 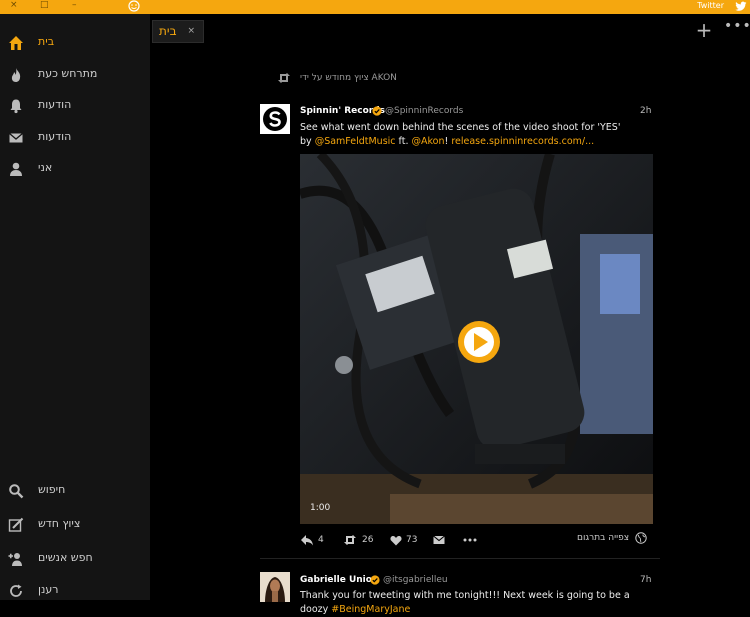 I want to click on sidebar-item-search: חיפוש, so click(x=75, y=491).